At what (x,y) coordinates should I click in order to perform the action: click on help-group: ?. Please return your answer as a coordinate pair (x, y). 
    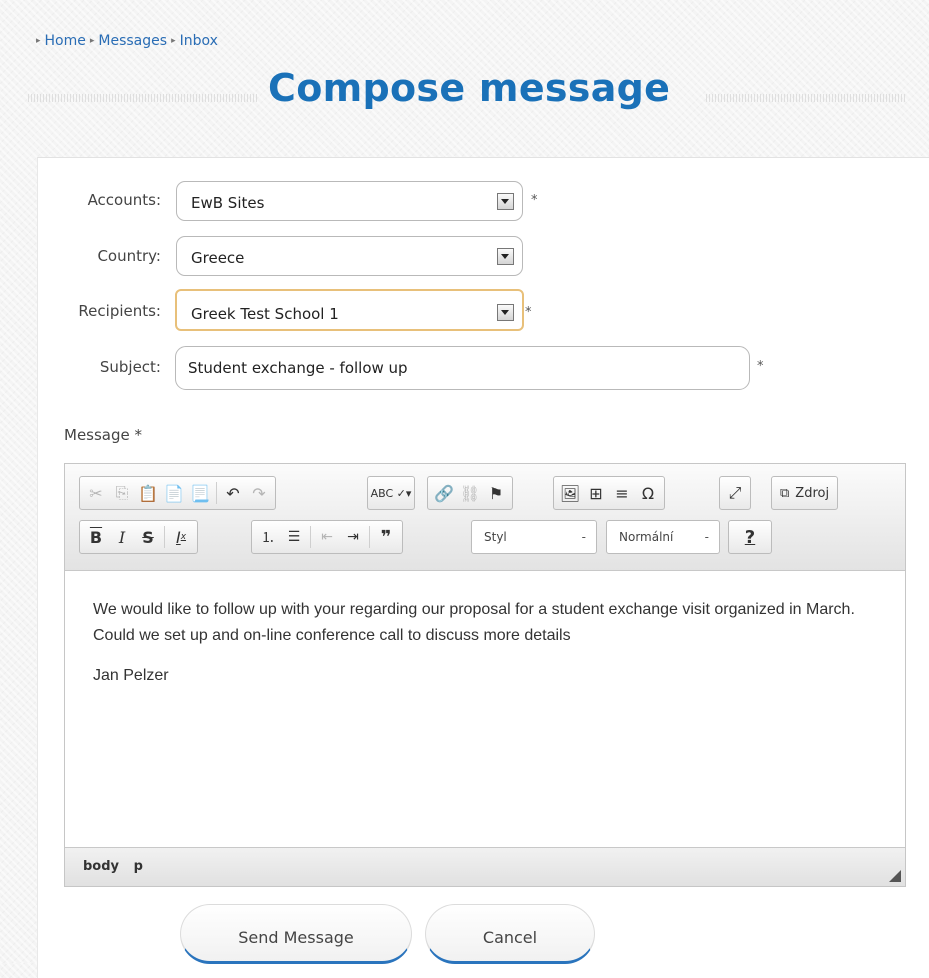
    Looking at the image, I should click on (750, 537).